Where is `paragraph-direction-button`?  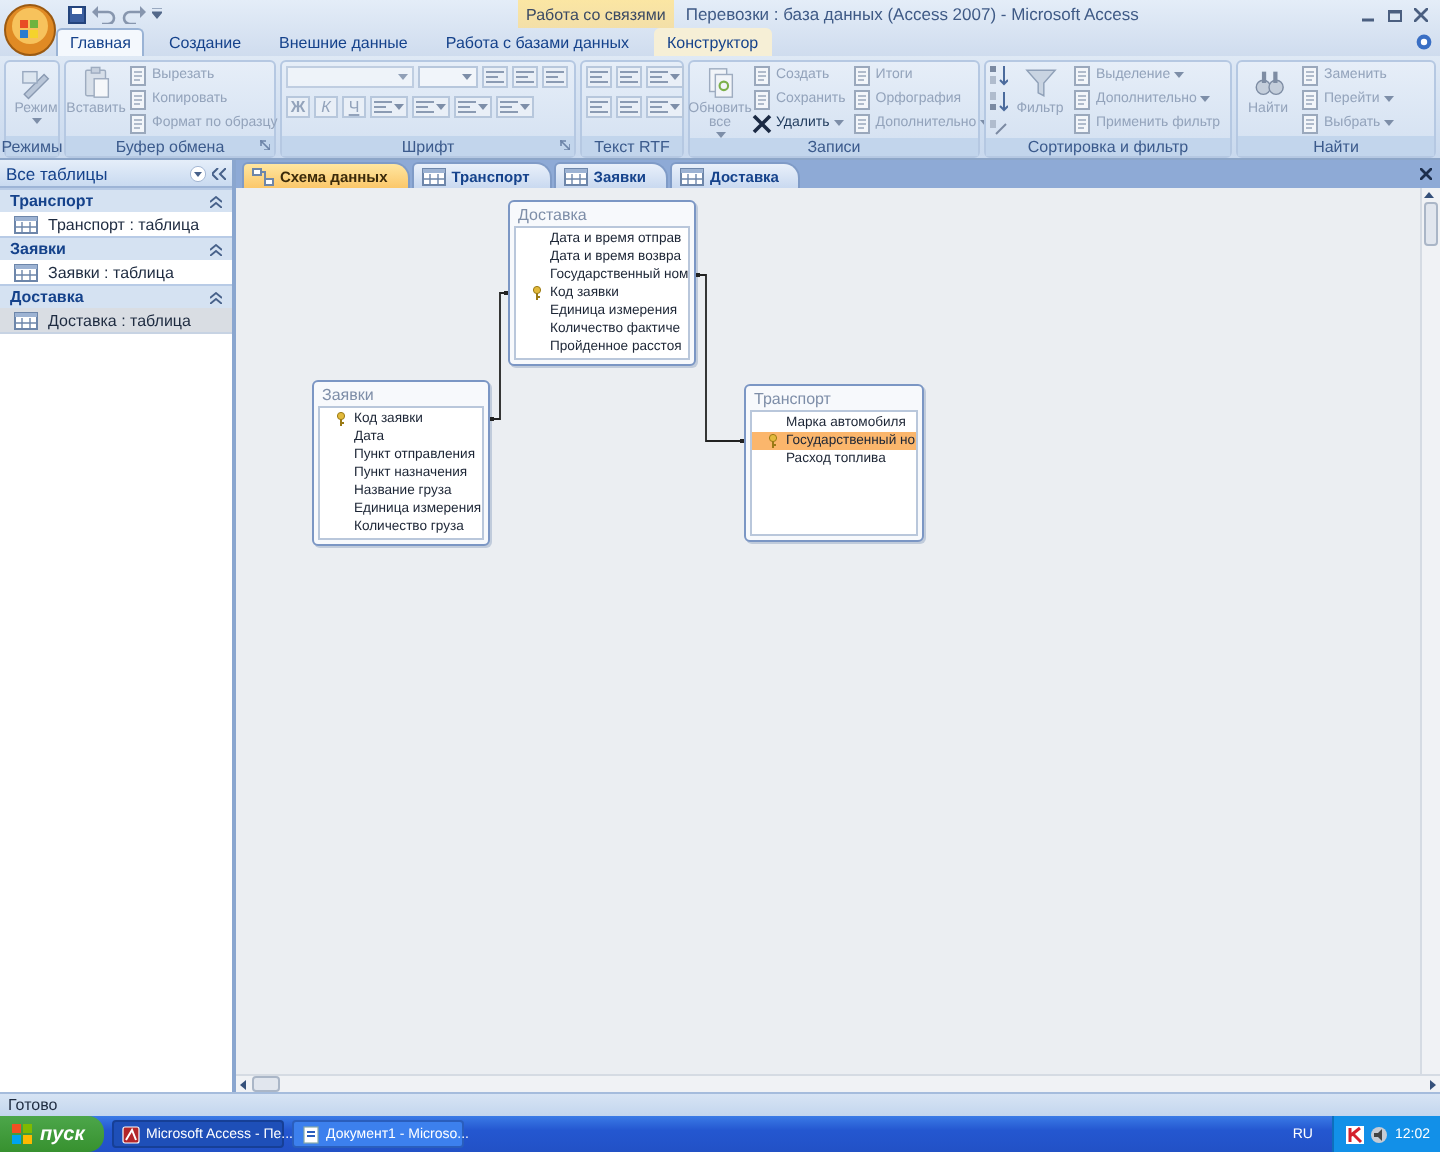
paragraph-direction-button is located at coordinates (665, 77).